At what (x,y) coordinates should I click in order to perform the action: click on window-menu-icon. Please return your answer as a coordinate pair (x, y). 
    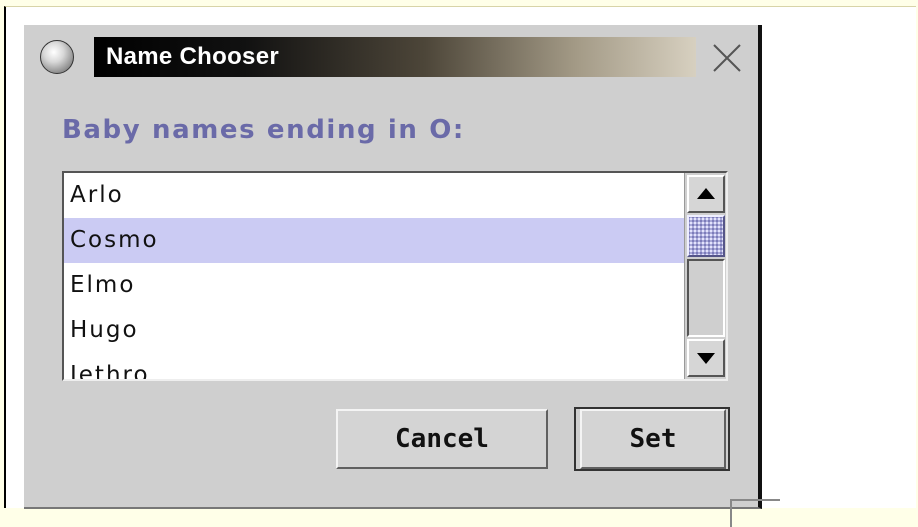
    Looking at the image, I should click on (57, 57).